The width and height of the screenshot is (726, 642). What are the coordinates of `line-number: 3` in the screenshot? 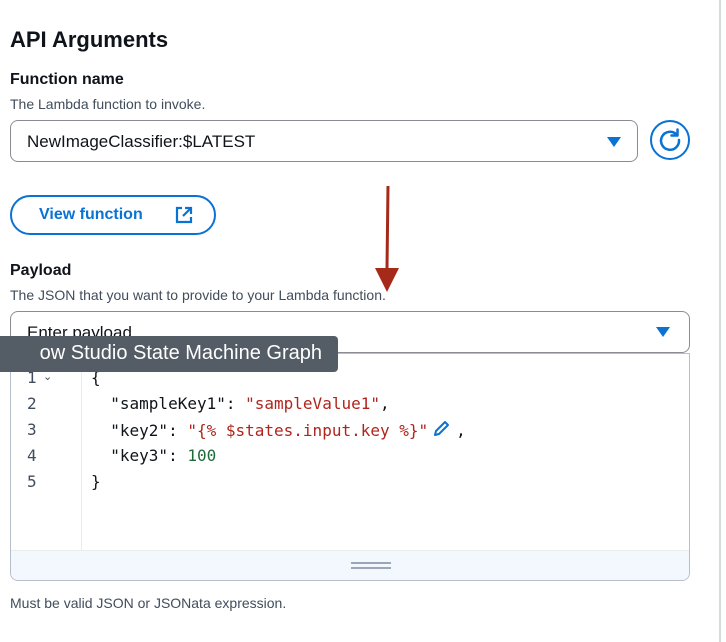 It's located at (32, 429).